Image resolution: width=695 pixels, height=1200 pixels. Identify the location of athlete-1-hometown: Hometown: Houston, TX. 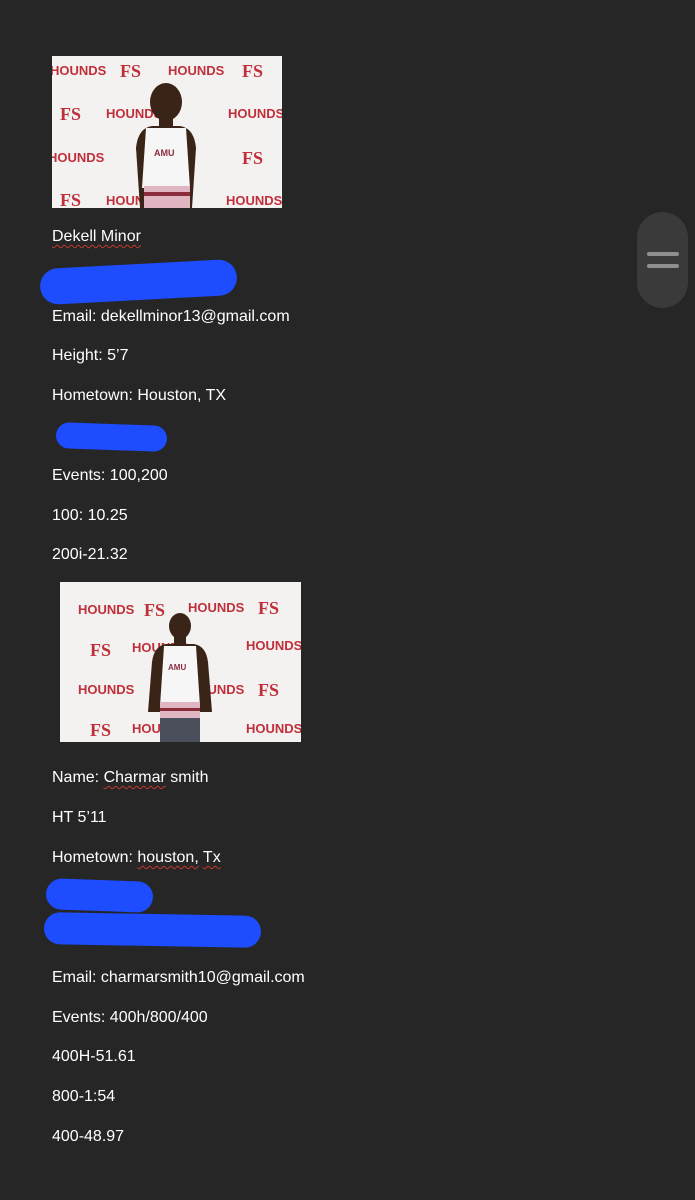
(139, 395).